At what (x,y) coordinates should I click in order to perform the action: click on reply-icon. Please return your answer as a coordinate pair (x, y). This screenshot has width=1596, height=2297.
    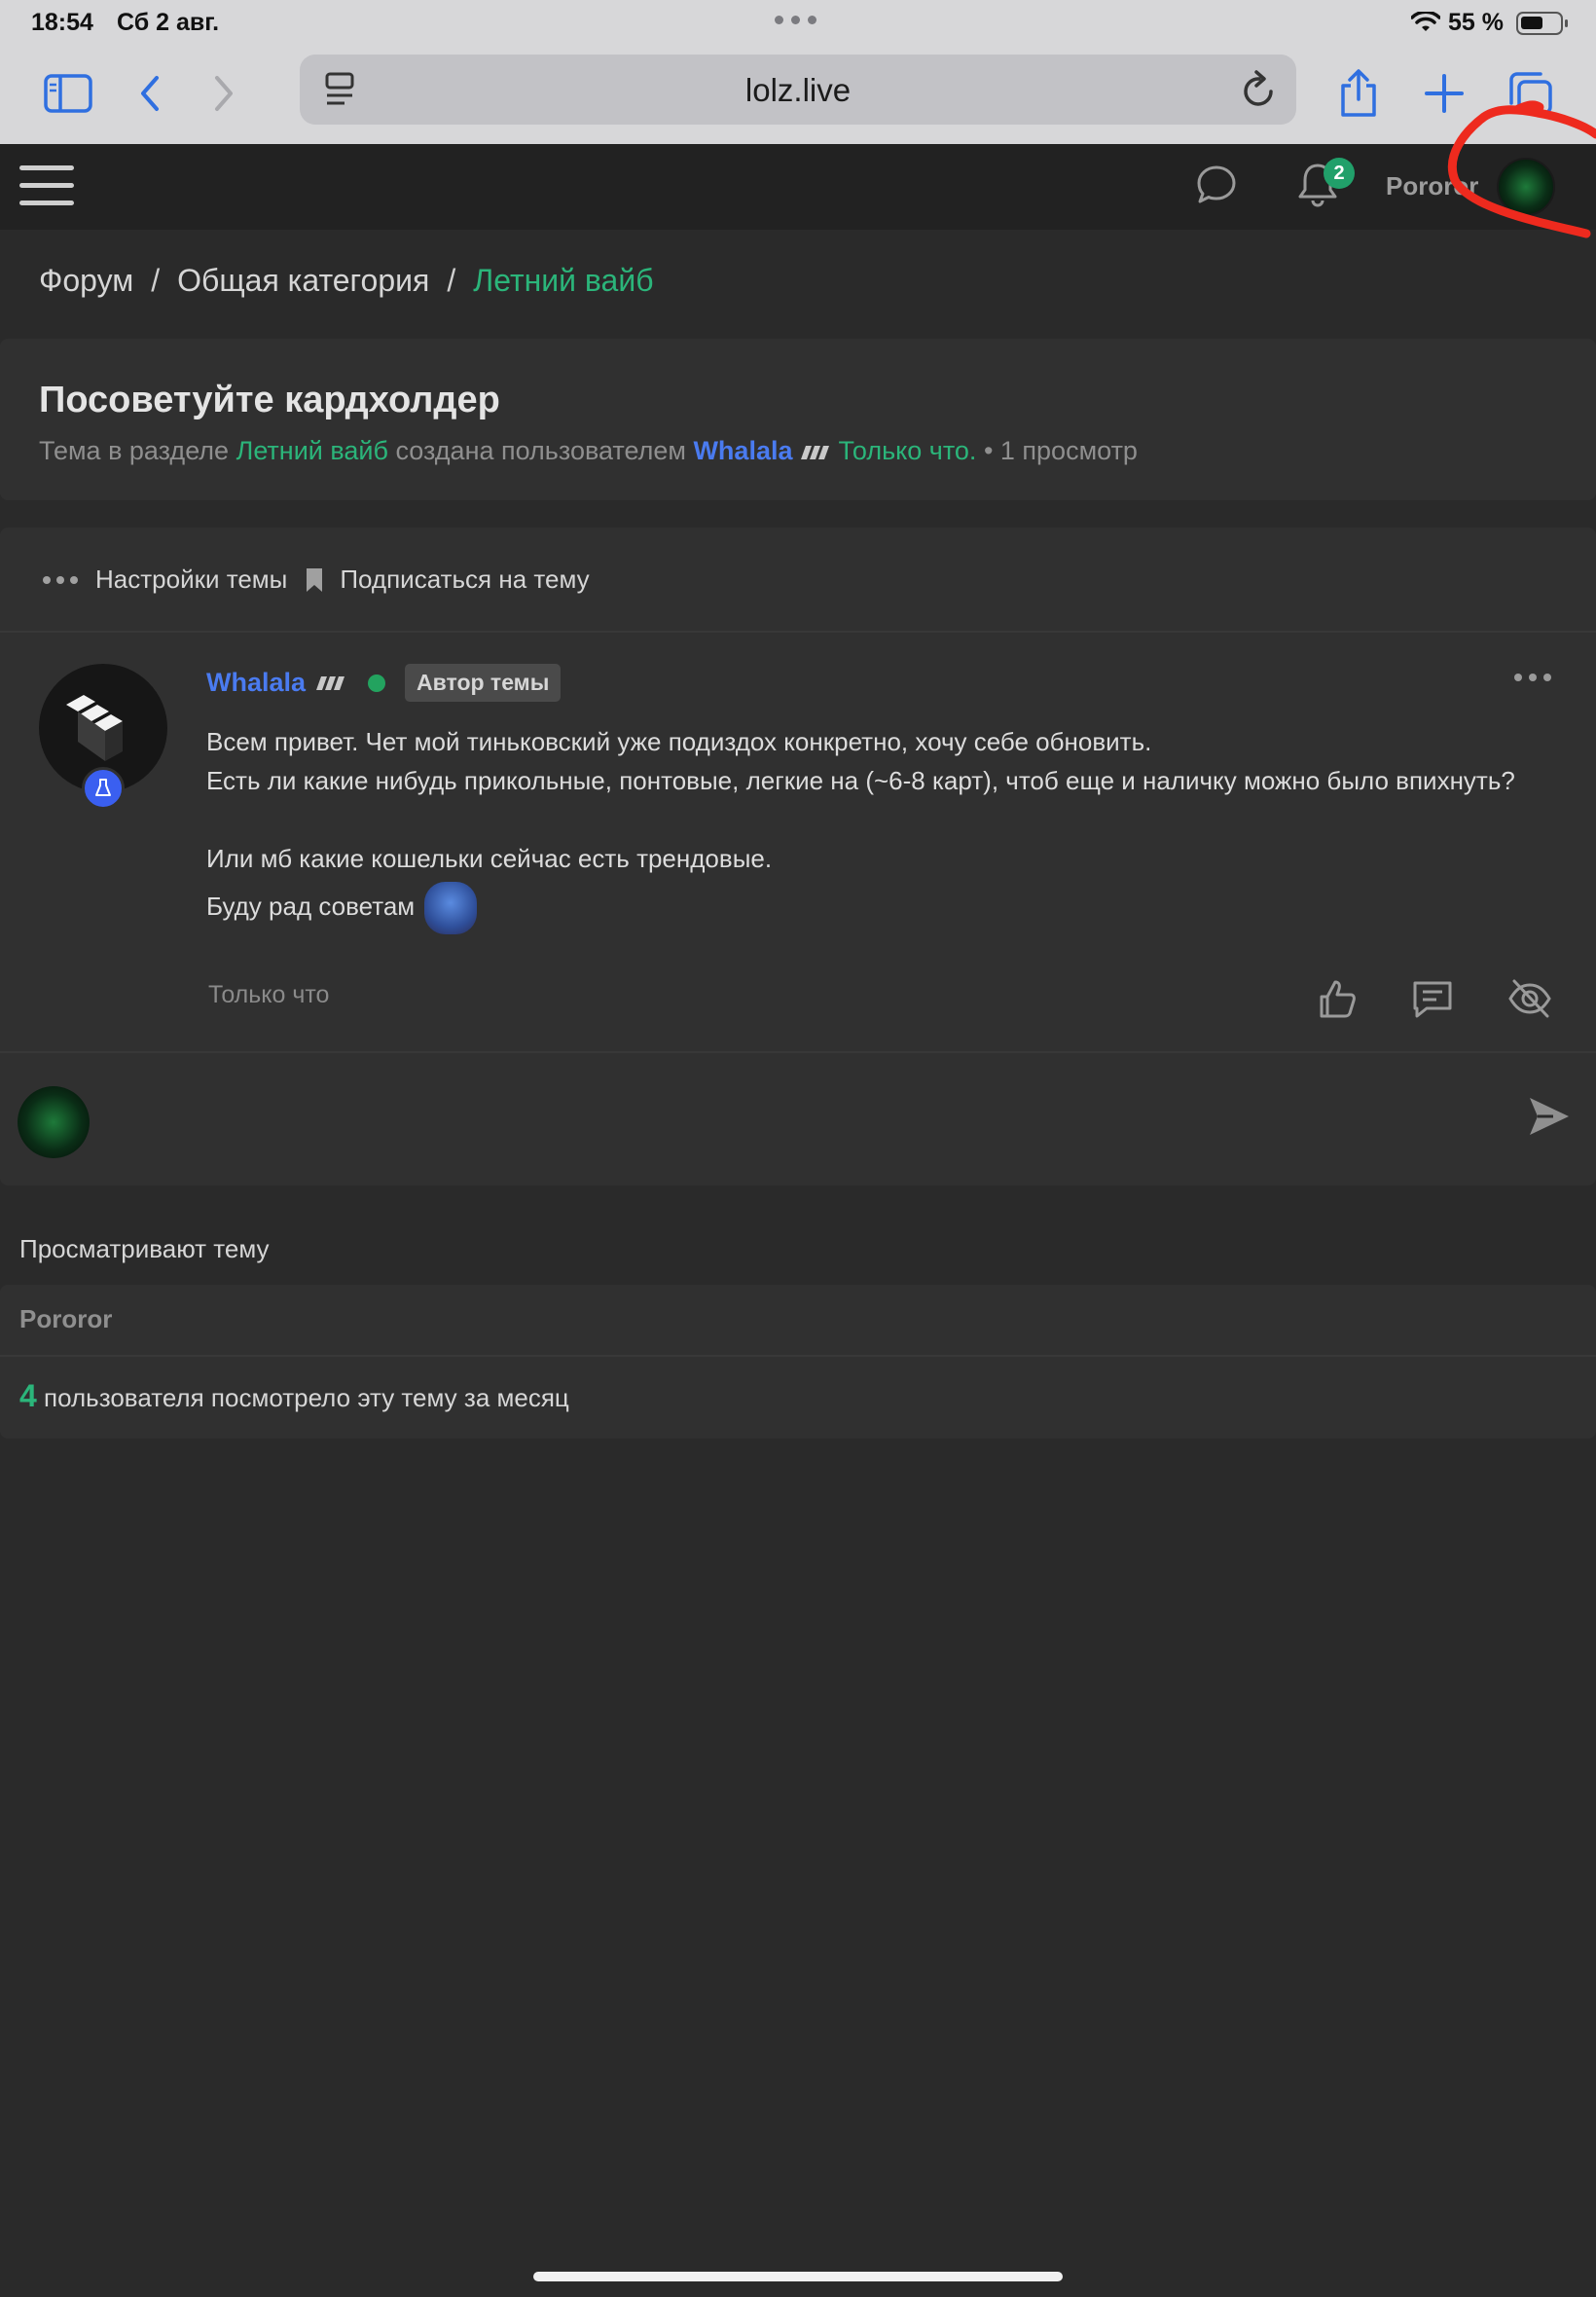
    Looking at the image, I should click on (1432, 999).